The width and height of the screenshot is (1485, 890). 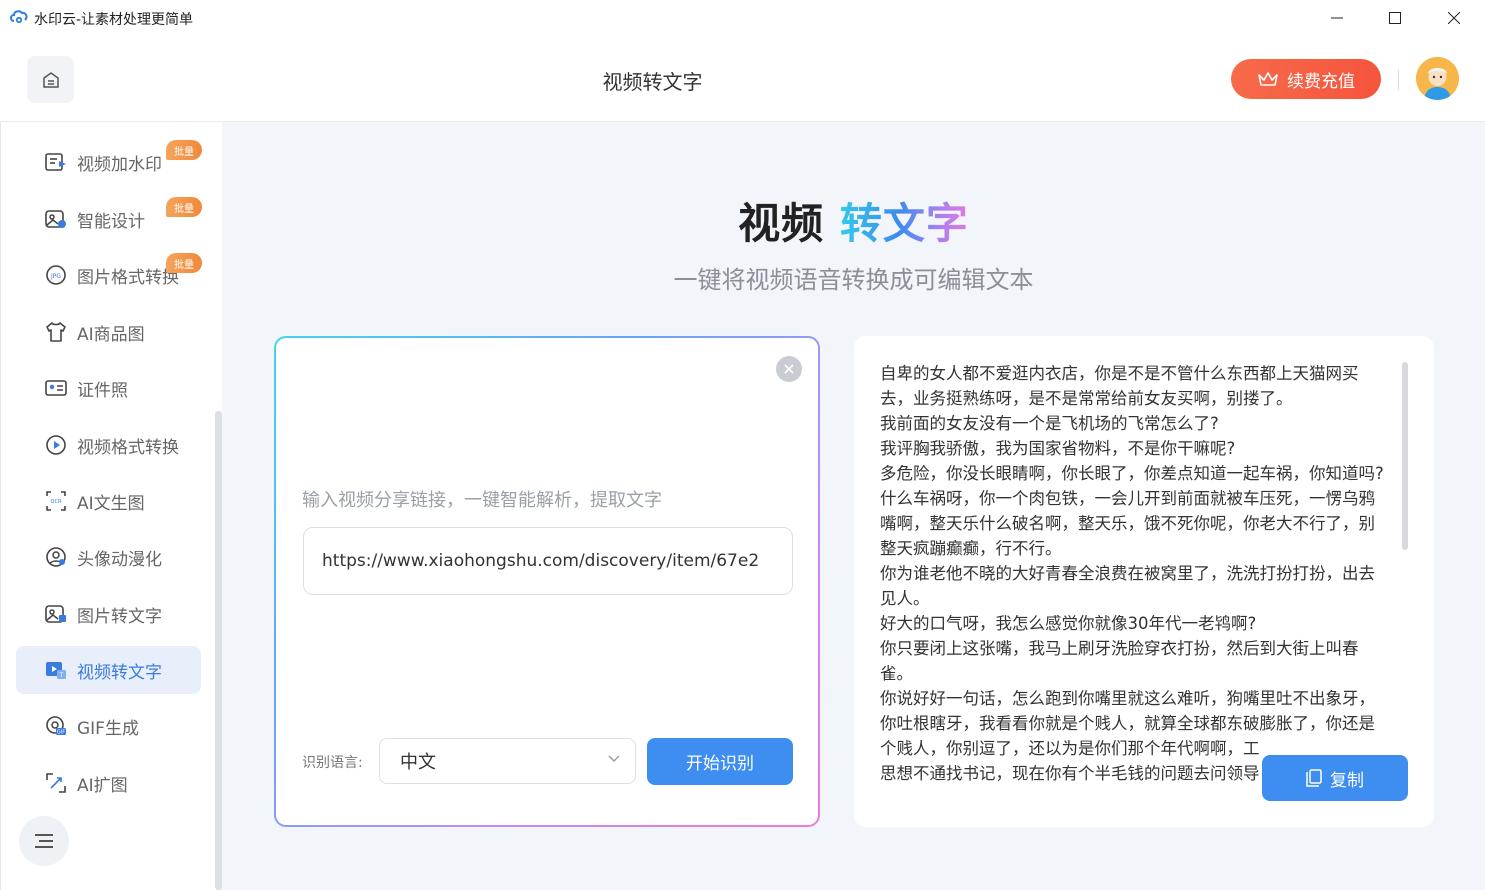 What do you see at coordinates (720, 761) in the screenshot?
I see `start-recognition-button: 开始识别` at bounding box center [720, 761].